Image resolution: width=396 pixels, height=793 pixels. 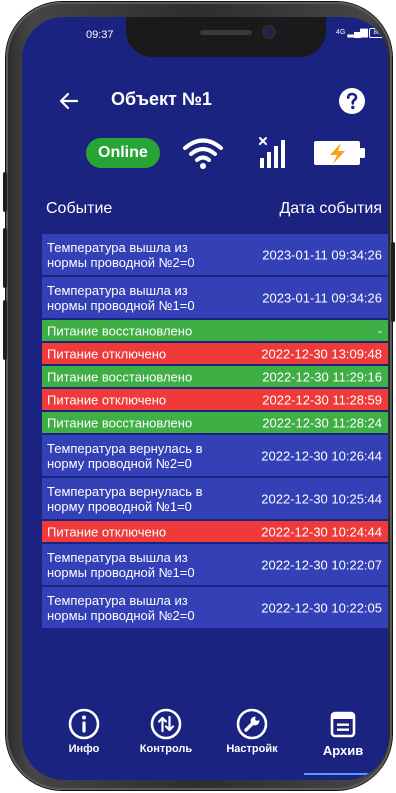 I want to click on event-date: 2022-12-30 10:22:07, so click(x=321, y=564).